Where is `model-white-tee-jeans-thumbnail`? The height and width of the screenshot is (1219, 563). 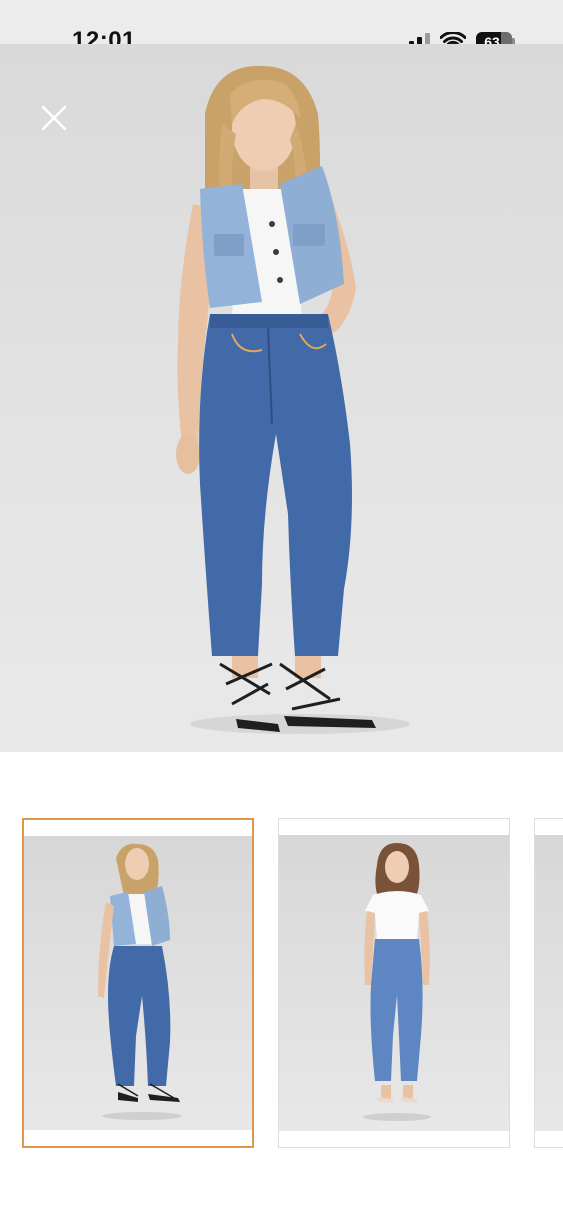
model-white-tee-jeans-thumbnail is located at coordinates (394, 983).